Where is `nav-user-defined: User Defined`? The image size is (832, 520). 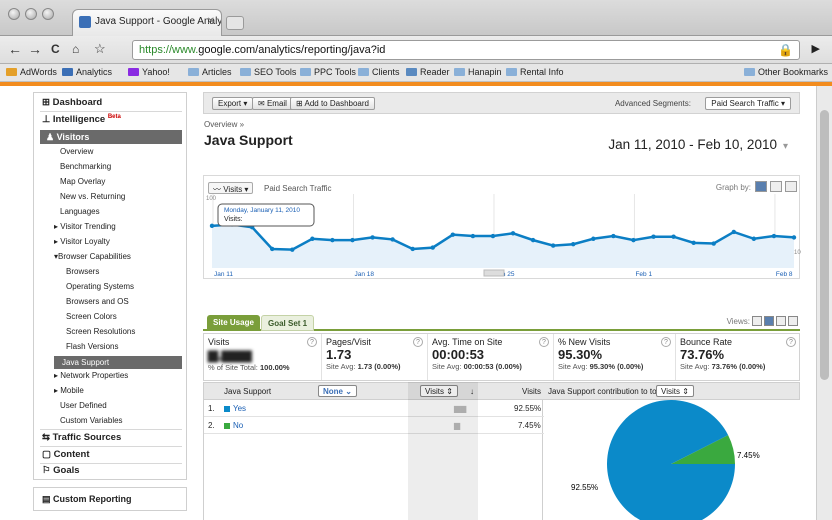 nav-user-defined: User Defined is located at coordinates (83, 405).